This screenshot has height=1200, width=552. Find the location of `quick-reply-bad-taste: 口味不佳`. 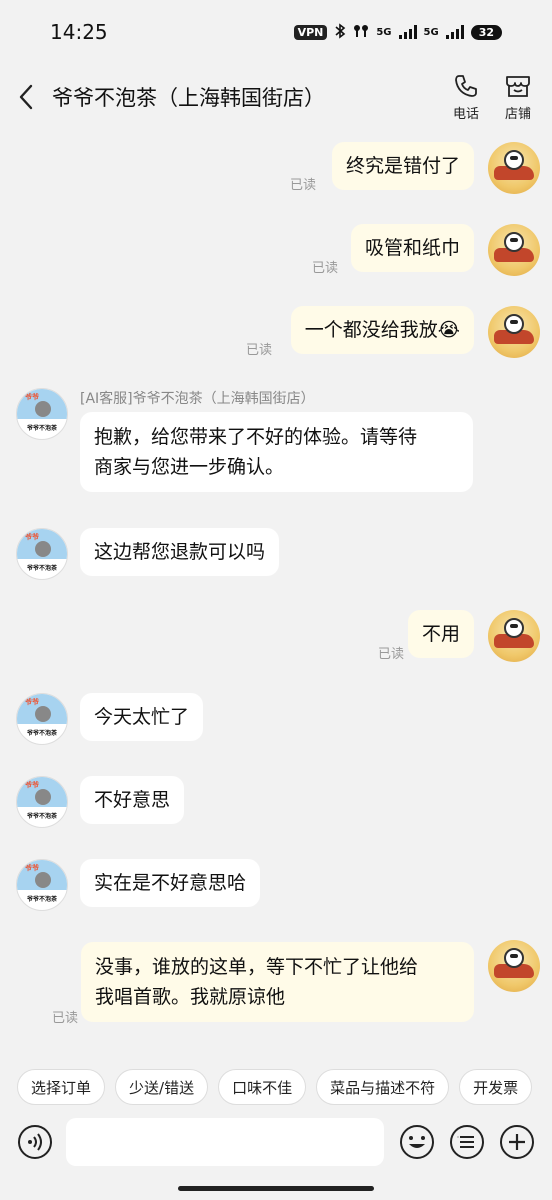

quick-reply-bad-taste: 口味不佳 is located at coordinates (262, 1087).